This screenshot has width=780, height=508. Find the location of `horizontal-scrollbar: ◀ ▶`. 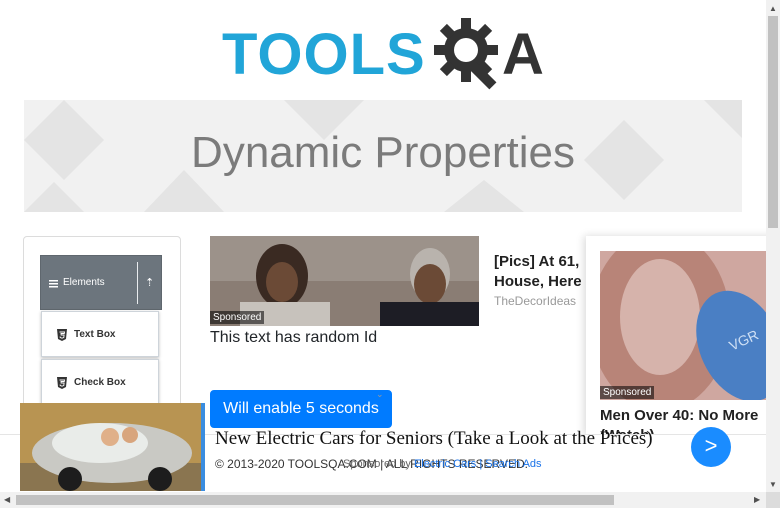

horizontal-scrollbar: ◀ ▶ is located at coordinates (383, 500).